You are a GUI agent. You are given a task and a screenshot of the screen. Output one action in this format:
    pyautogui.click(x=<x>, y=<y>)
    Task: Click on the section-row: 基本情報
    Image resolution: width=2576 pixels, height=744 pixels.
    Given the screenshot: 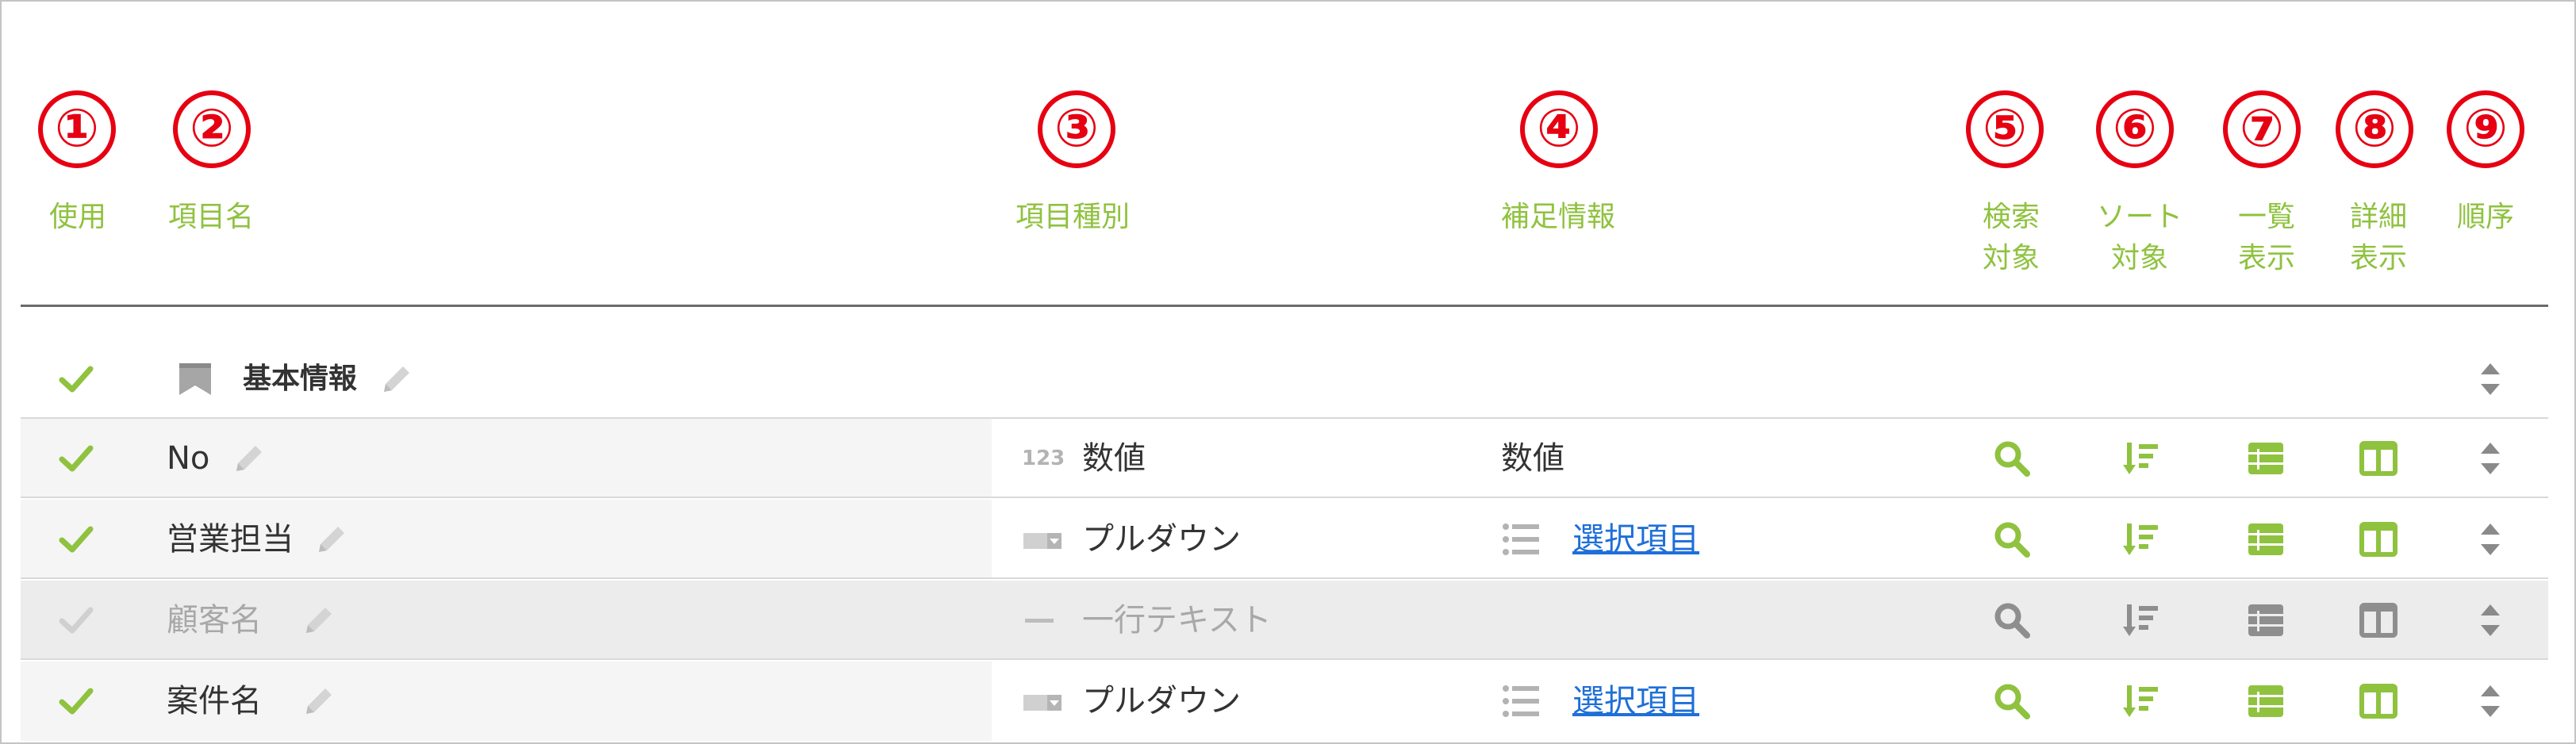 What is the action you would take?
    pyautogui.click(x=1284, y=379)
    